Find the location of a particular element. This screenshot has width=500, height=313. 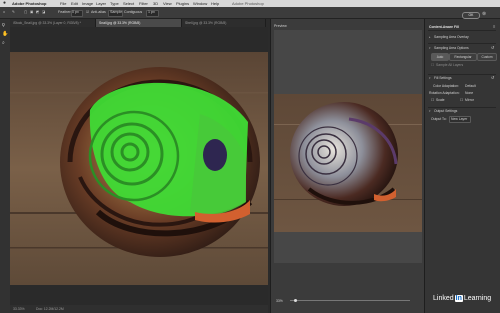

menu-image: Image is located at coordinates (87, 3).